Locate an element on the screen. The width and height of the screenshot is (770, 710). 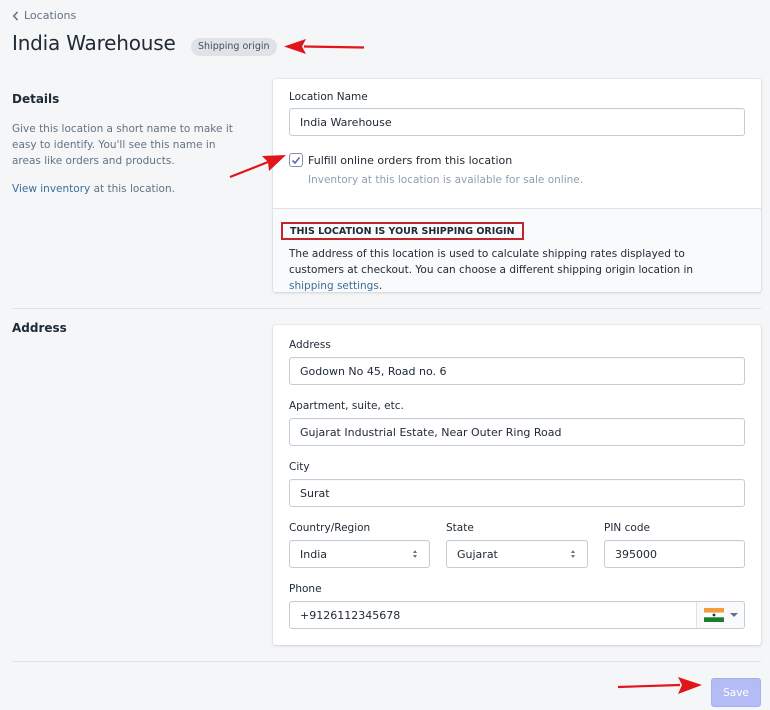
country-select: India is located at coordinates (359, 554).